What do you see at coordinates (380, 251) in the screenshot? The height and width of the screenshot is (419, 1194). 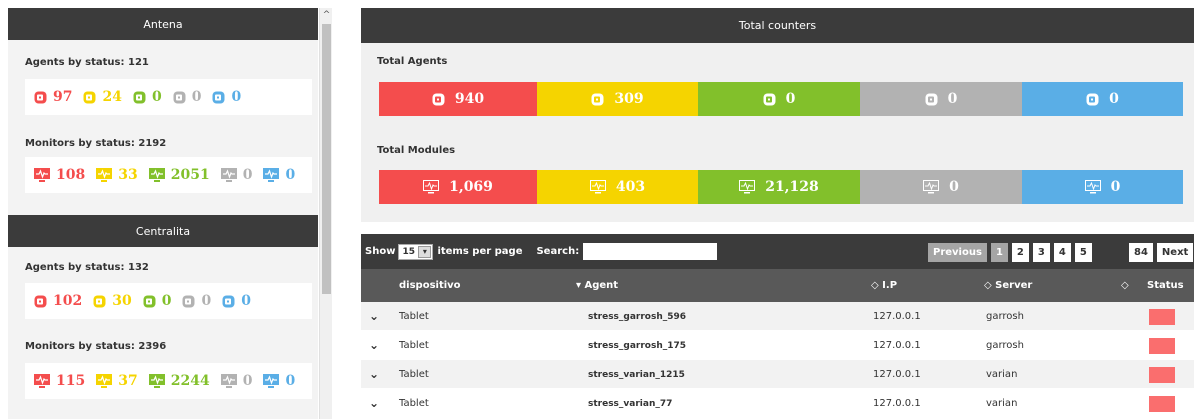 I see `show-label: Show` at bounding box center [380, 251].